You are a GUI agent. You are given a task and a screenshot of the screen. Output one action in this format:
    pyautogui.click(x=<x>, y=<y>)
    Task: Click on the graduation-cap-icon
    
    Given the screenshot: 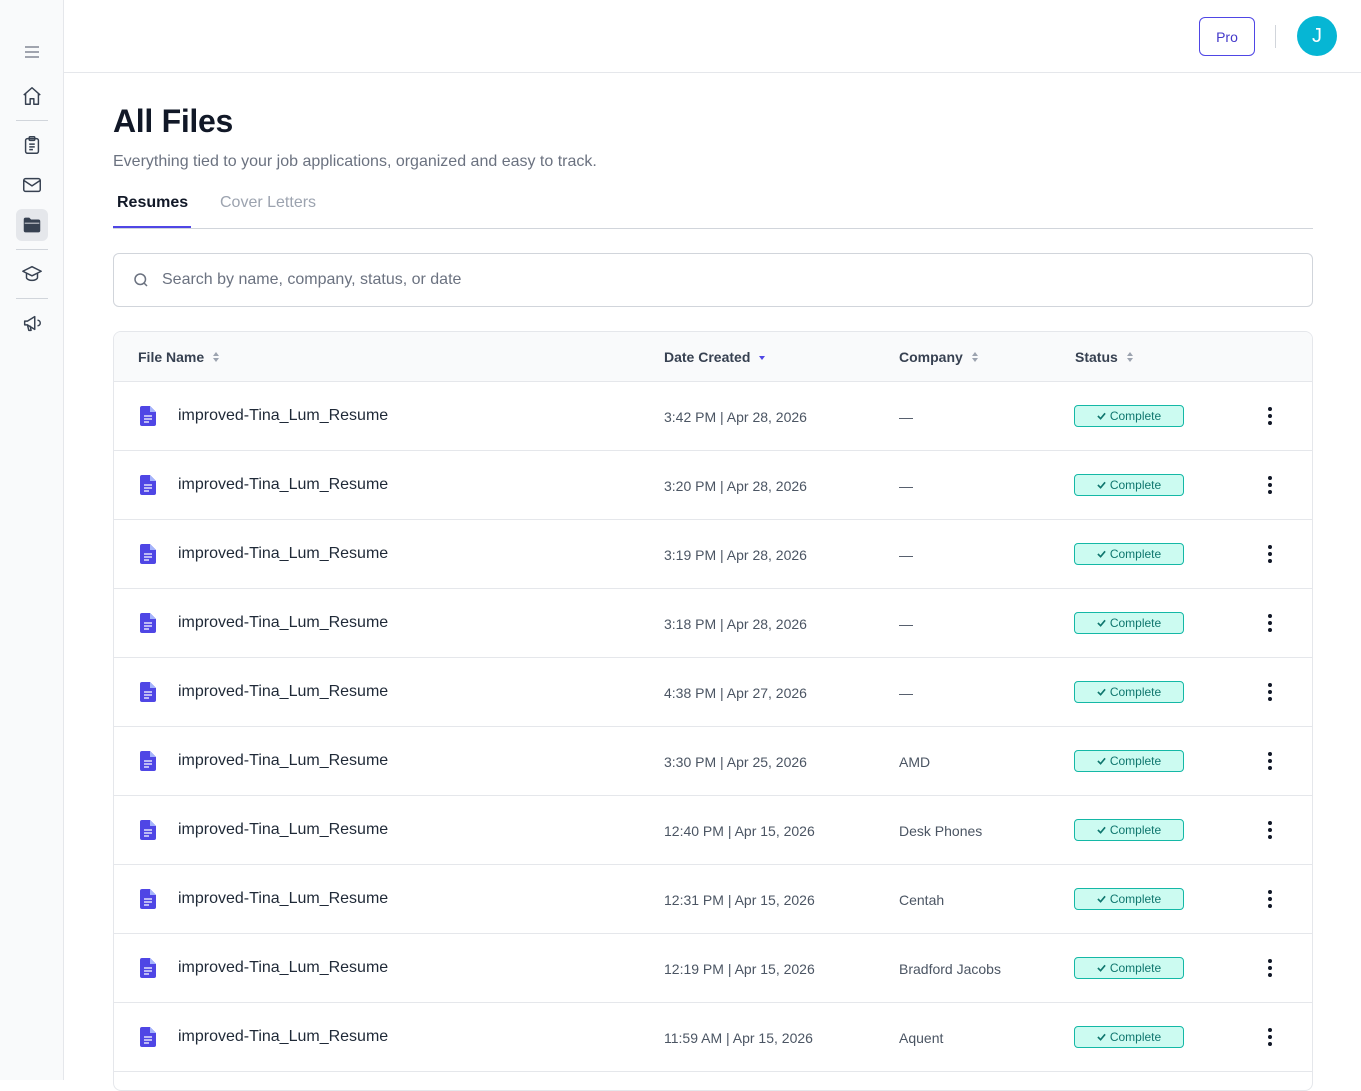 What is the action you would take?
    pyautogui.click(x=32, y=274)
    